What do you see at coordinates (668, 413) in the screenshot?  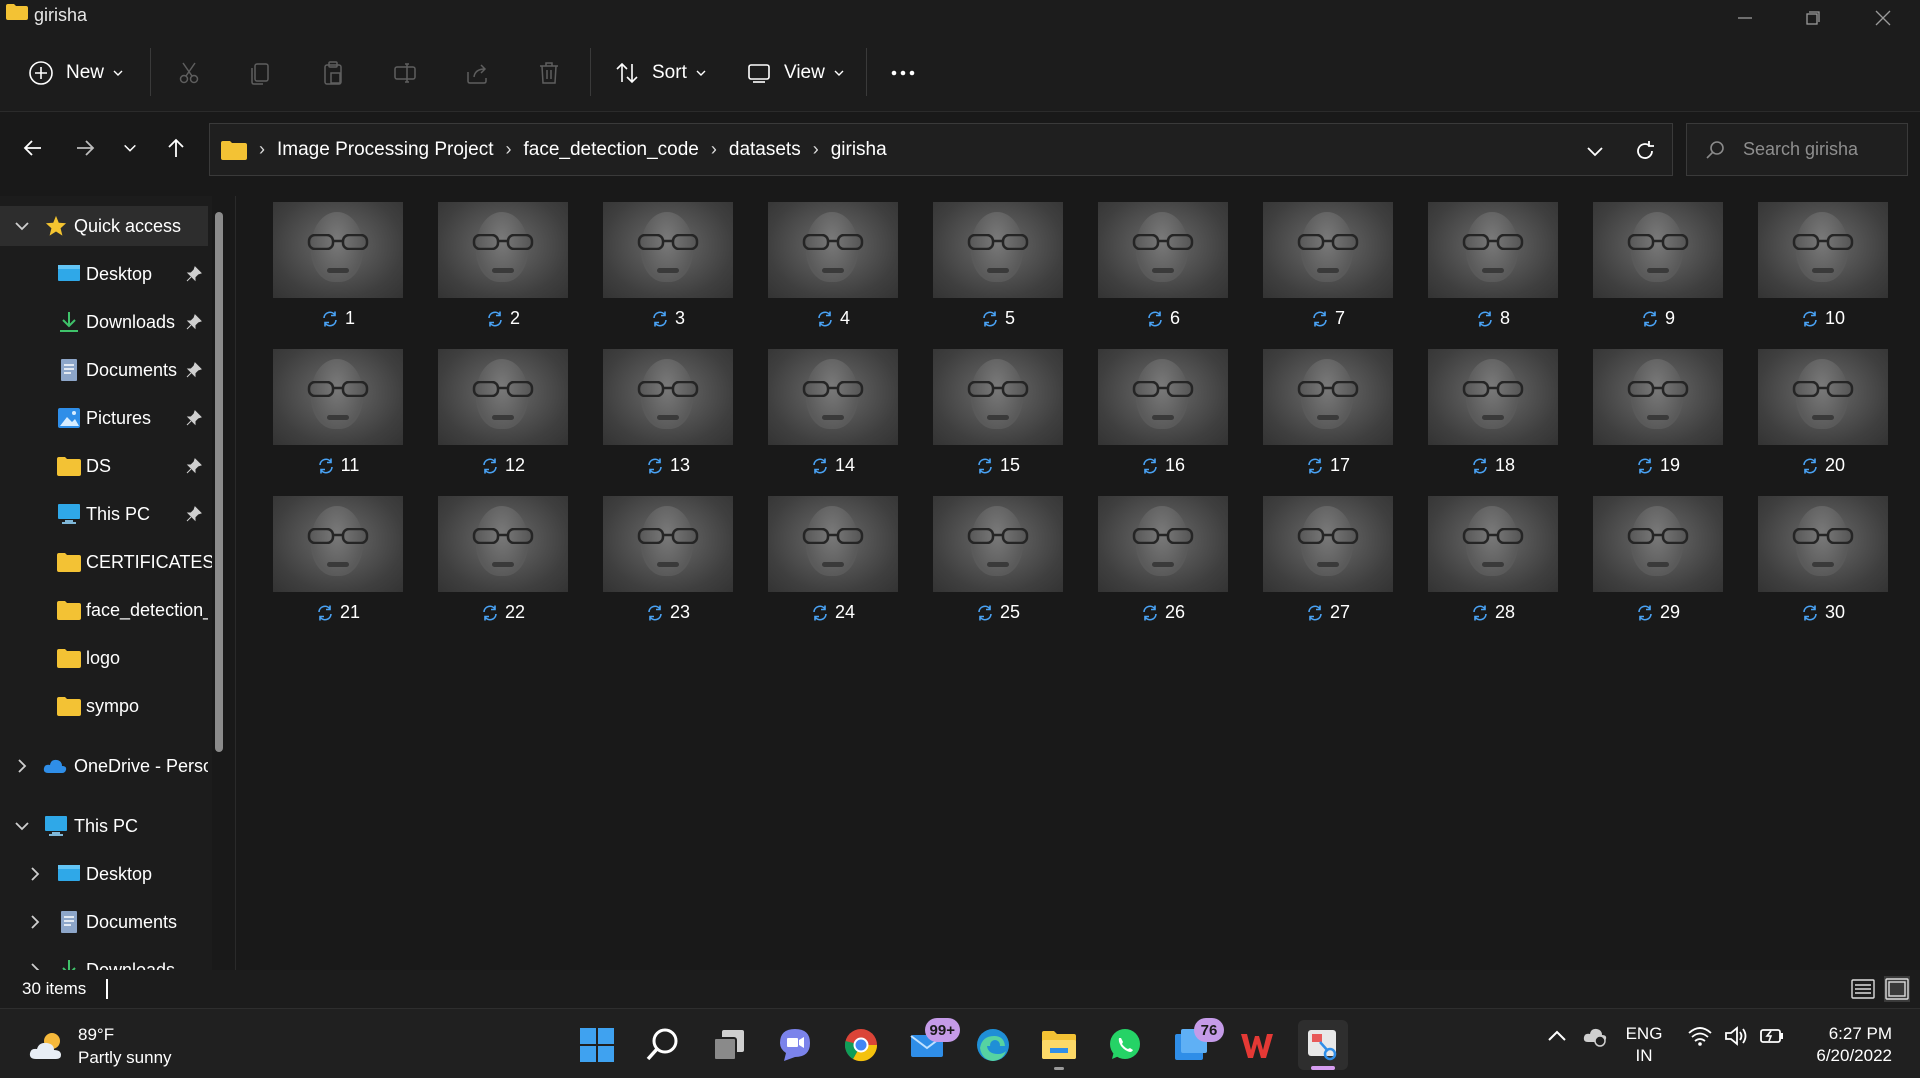 I see `file-tile: 13` at bounding box center [668, 413].